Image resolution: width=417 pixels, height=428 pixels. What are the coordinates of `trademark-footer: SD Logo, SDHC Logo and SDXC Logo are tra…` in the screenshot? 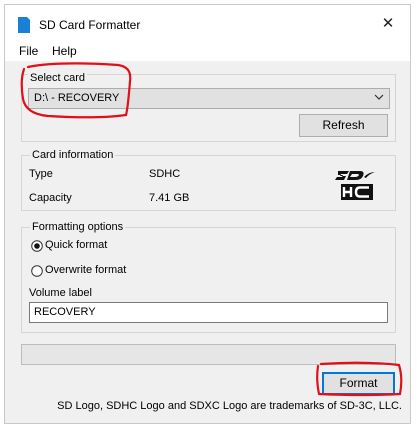 It's located at (229, 406).